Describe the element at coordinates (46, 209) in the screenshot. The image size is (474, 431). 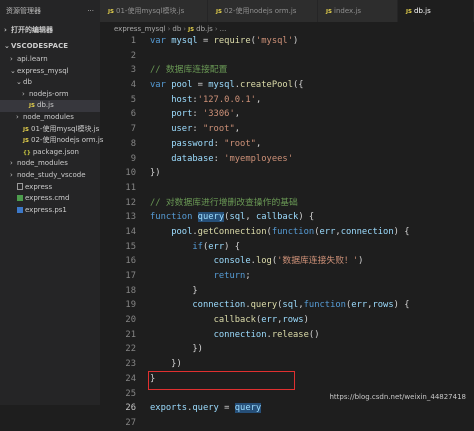
I see `tree-item-label: express.ps1` at that location.